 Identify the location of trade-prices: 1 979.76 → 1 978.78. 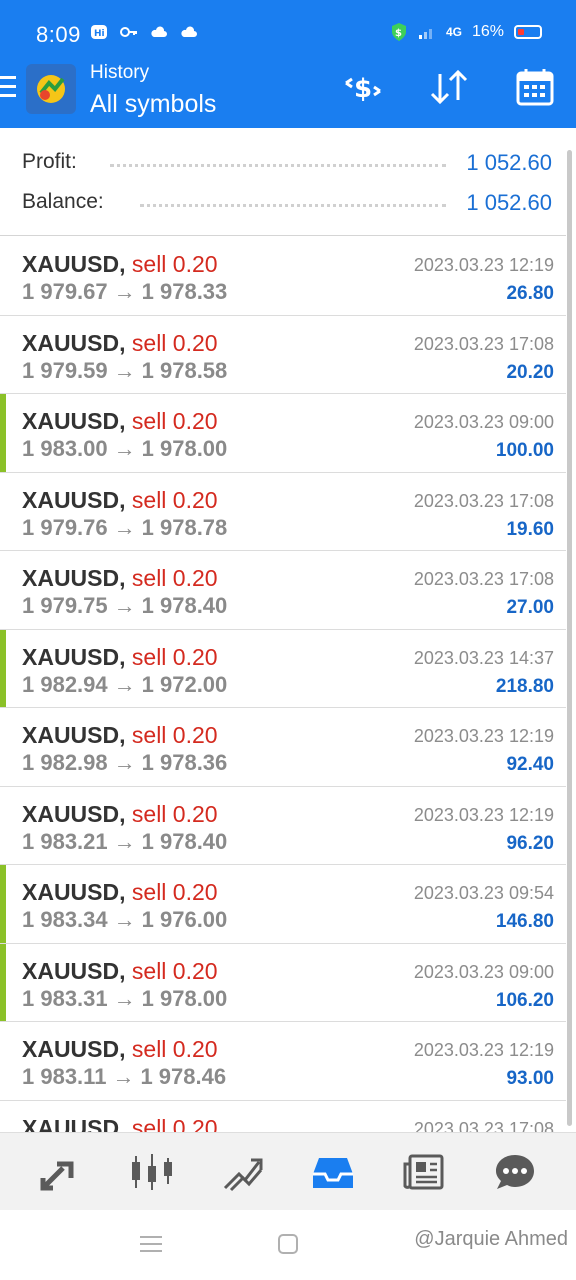
(124, 528).